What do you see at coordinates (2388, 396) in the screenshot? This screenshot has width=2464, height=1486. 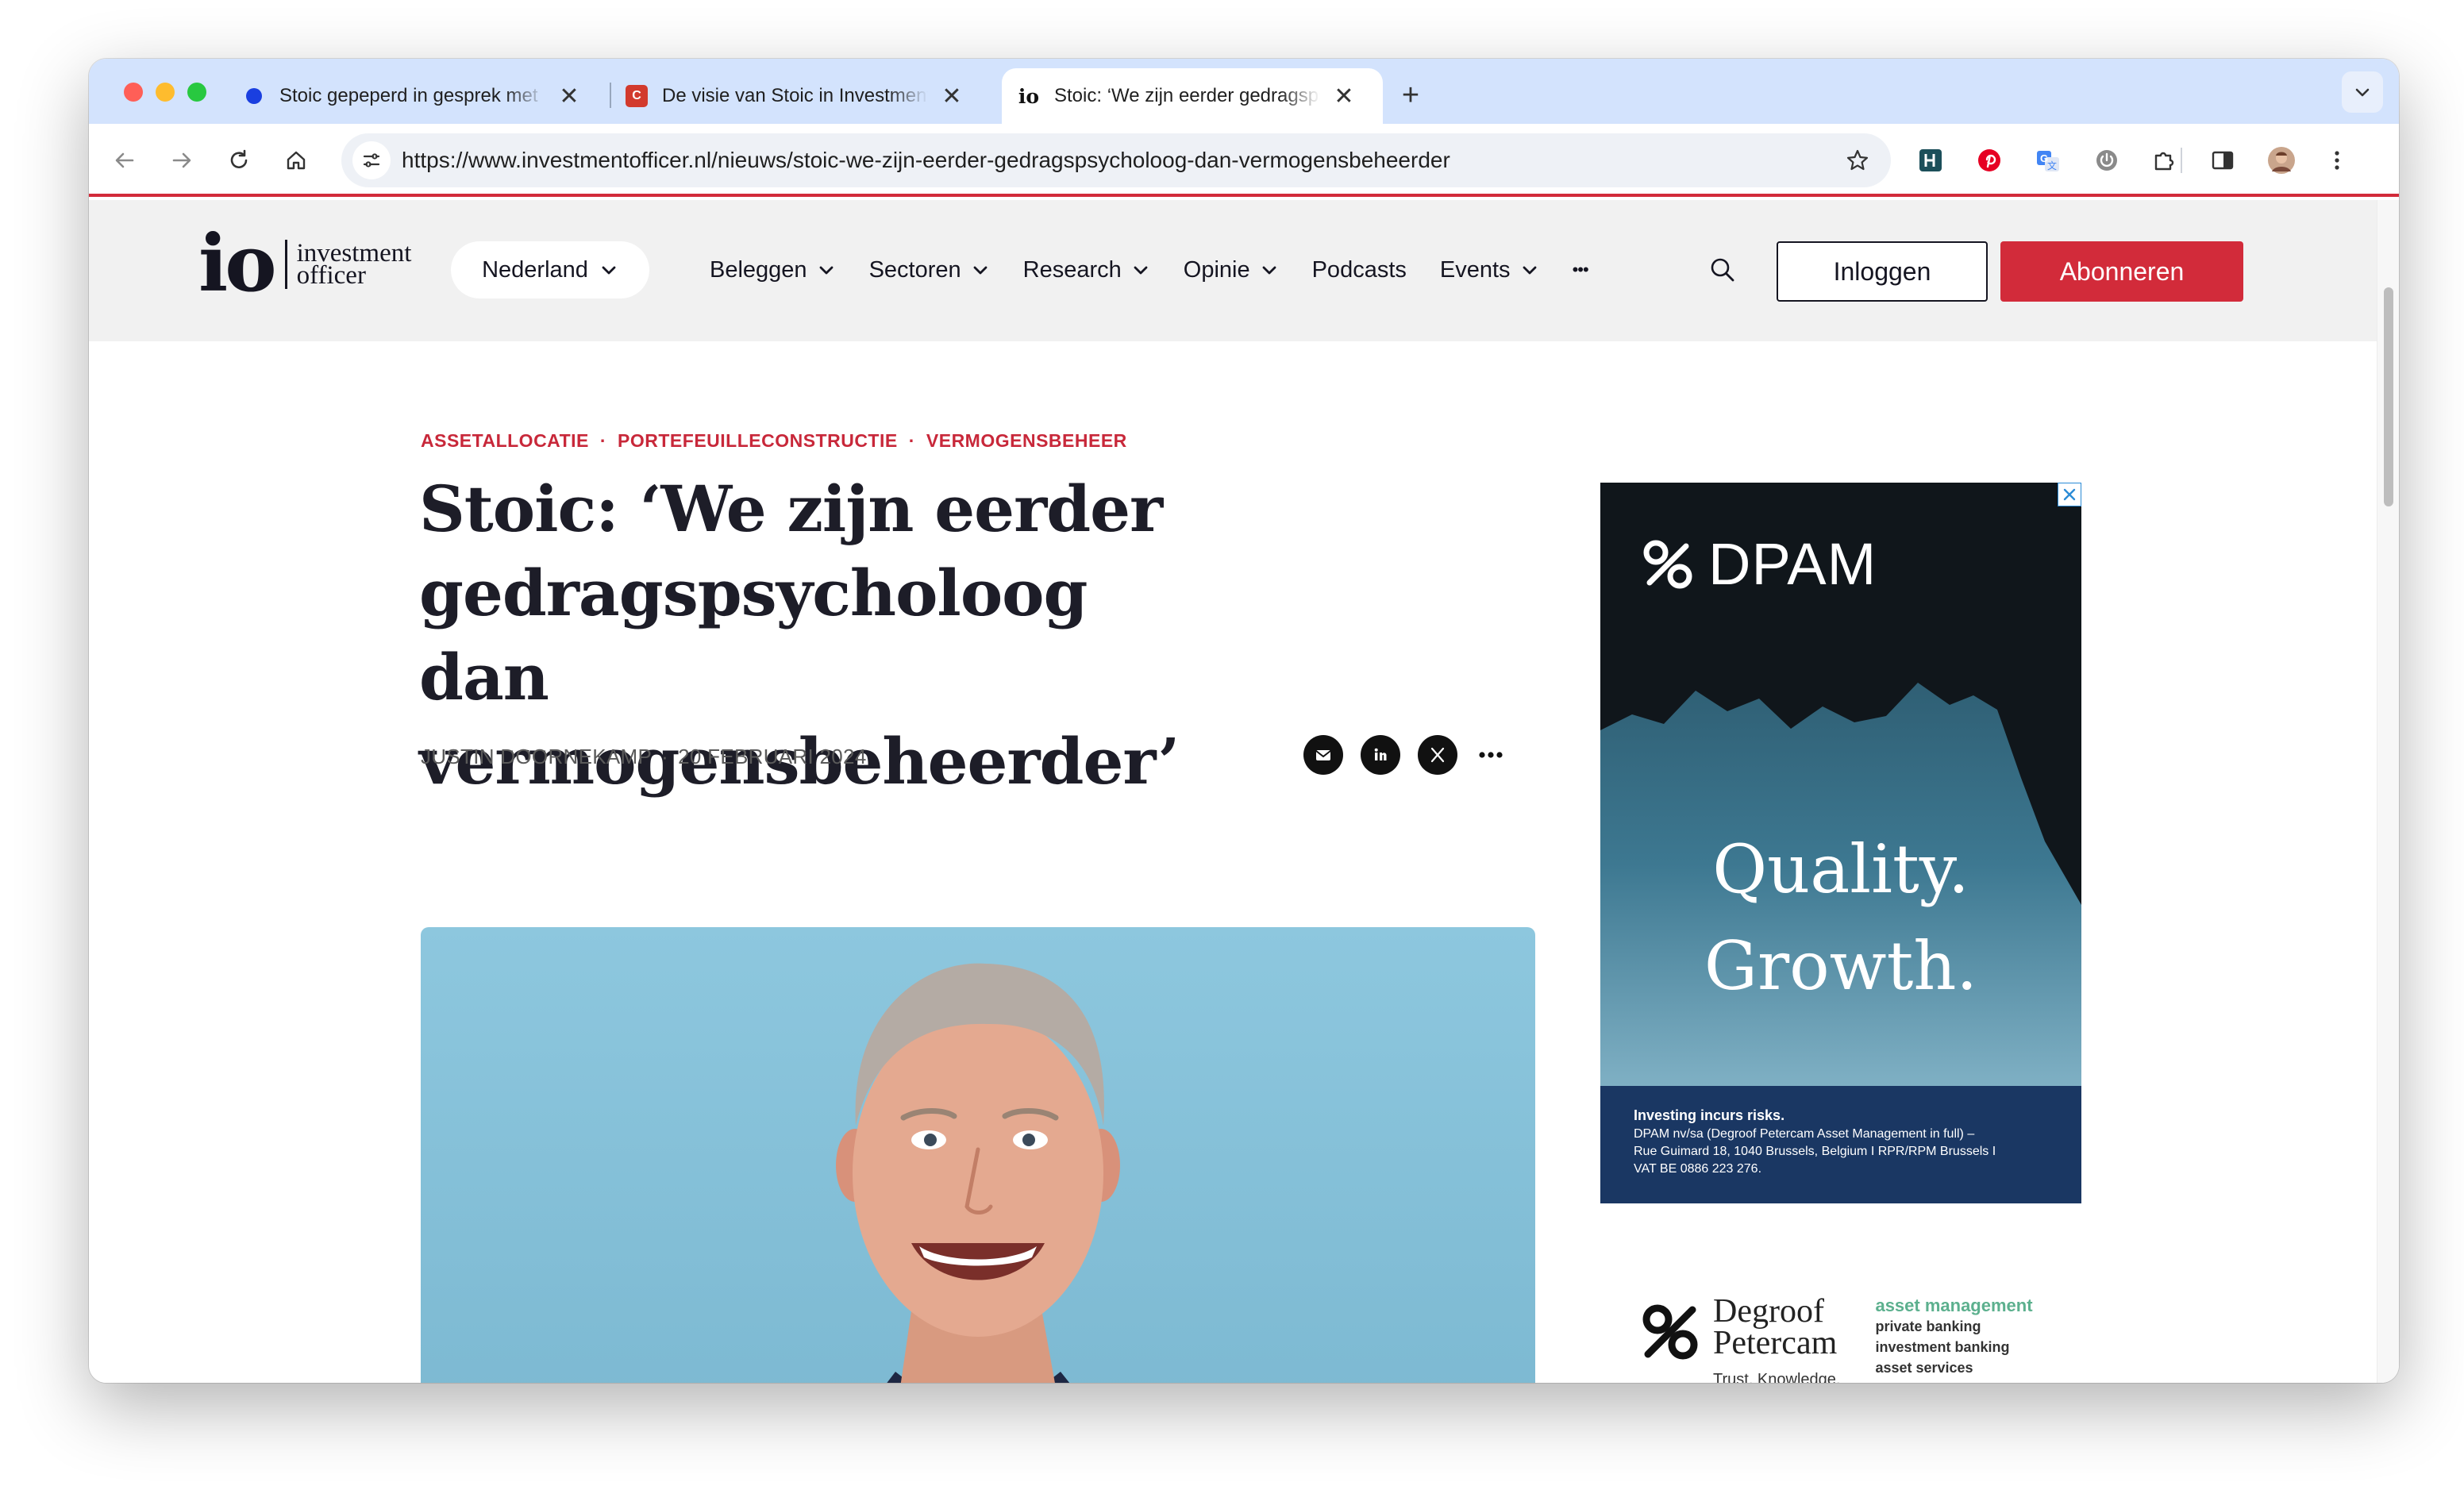 I see `scrollbar-thumb` at bounding box center [2388, 396].